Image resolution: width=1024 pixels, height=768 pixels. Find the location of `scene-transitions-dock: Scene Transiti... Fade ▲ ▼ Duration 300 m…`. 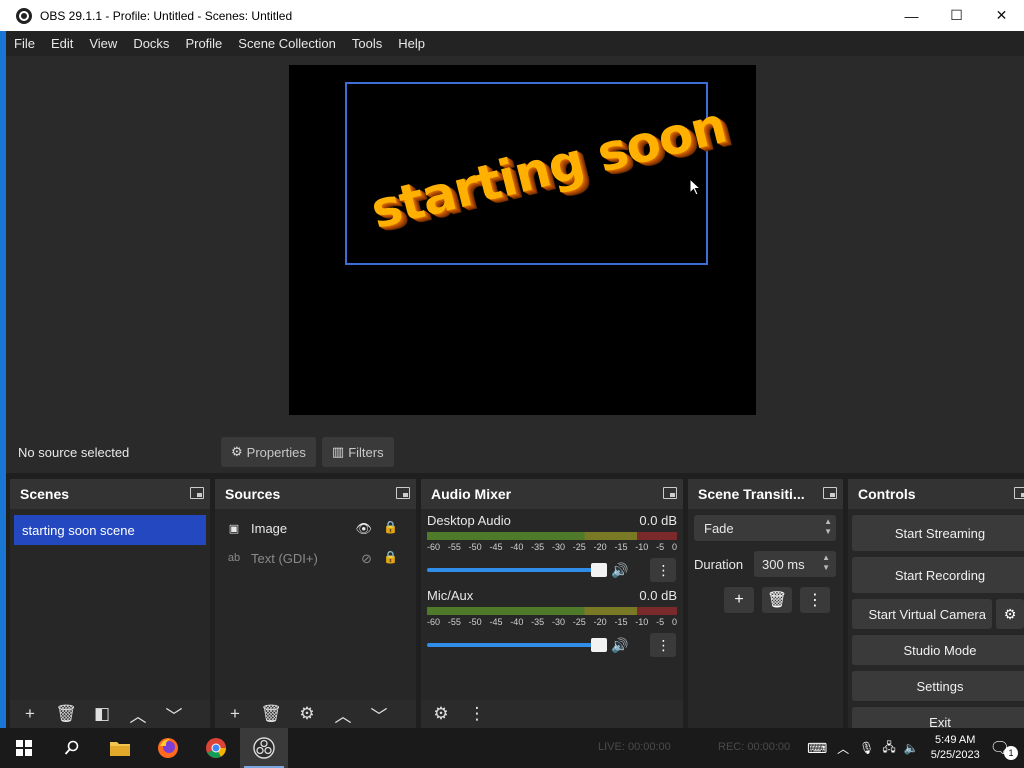

scene-transitions-dock: Scene Transiti... Fade ▲ ▼ Duration 300 m… is located at coordinates (765, 603).